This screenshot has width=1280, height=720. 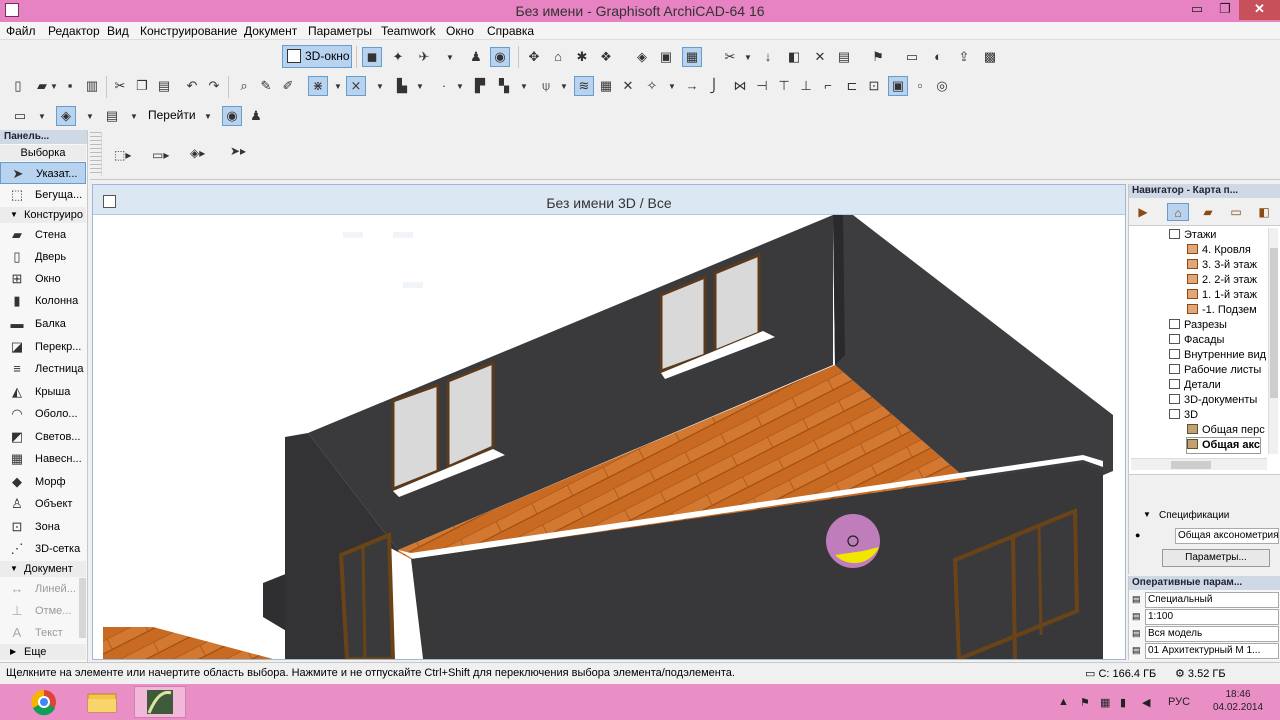 I want to click on publish-icon: ▩, so click(x=990, y=57).